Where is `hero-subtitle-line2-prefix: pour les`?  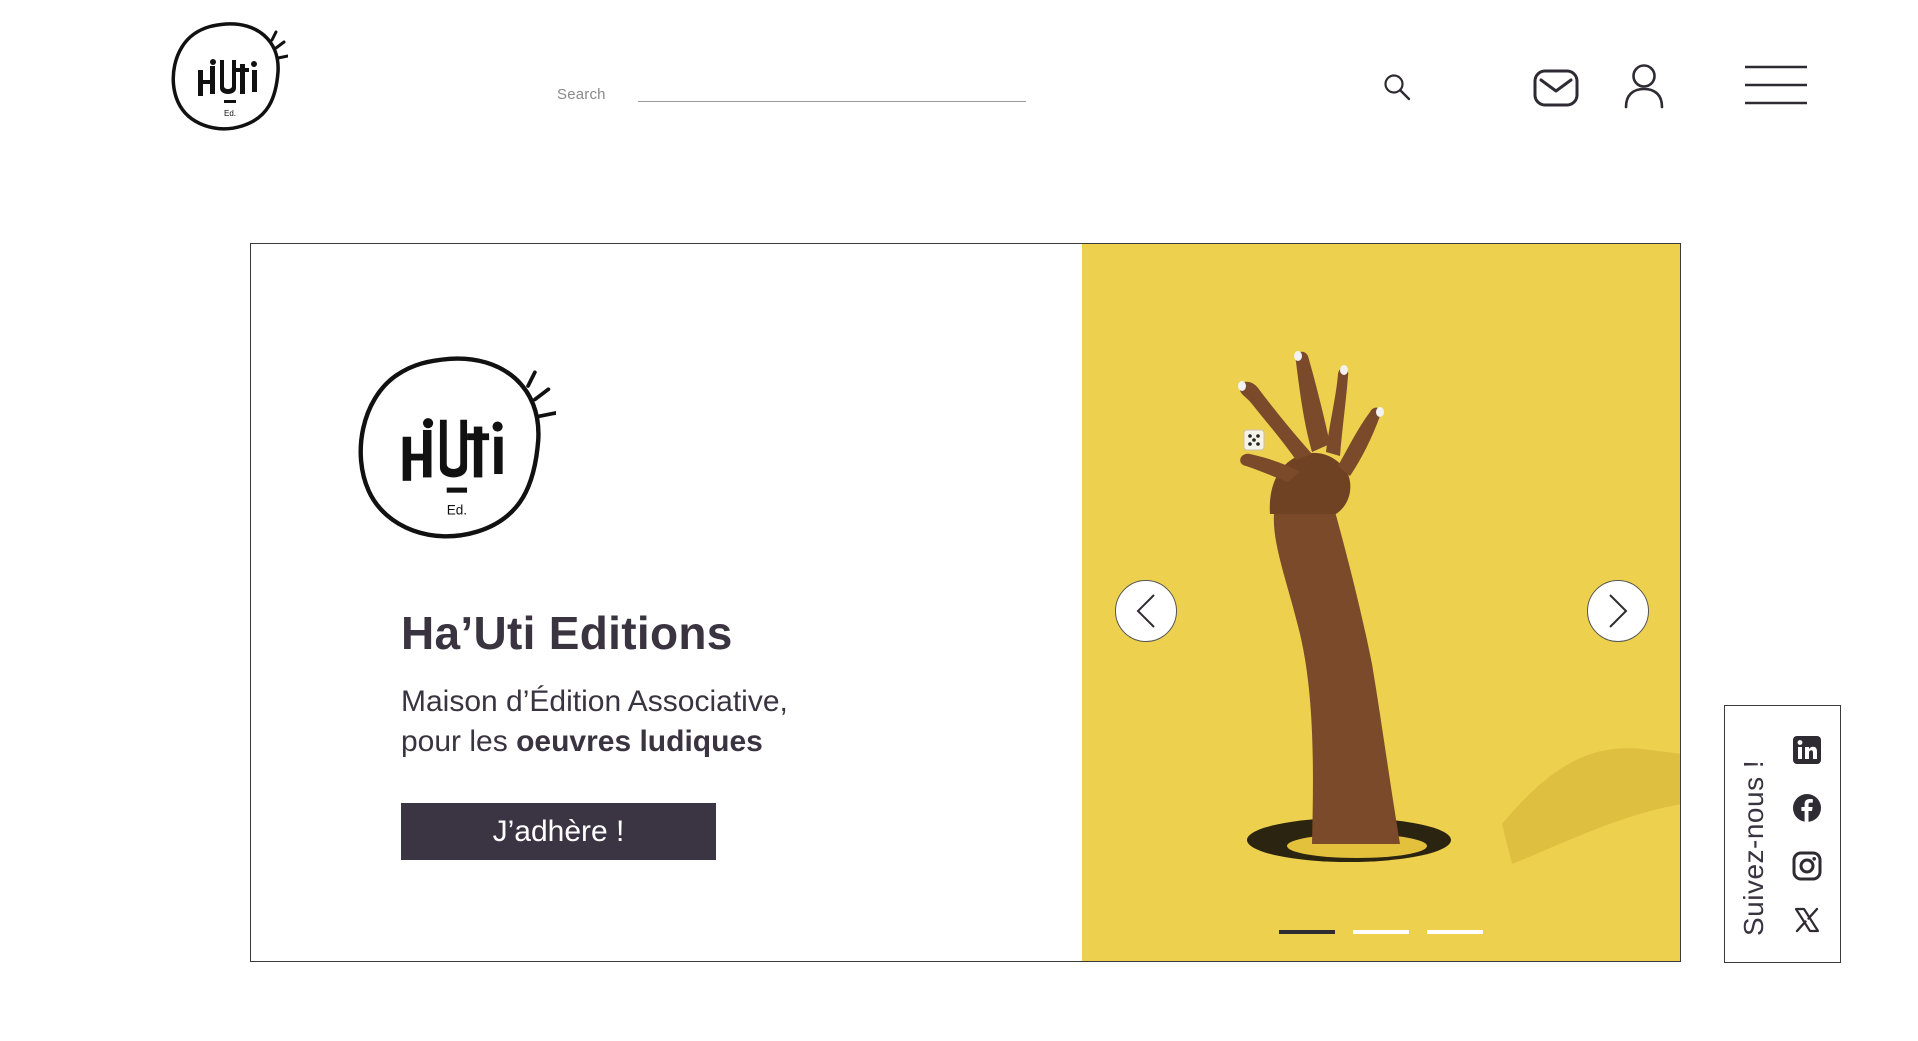 hero-subtitle-line2-prefix: pour les is located at coordinates (459, 741).